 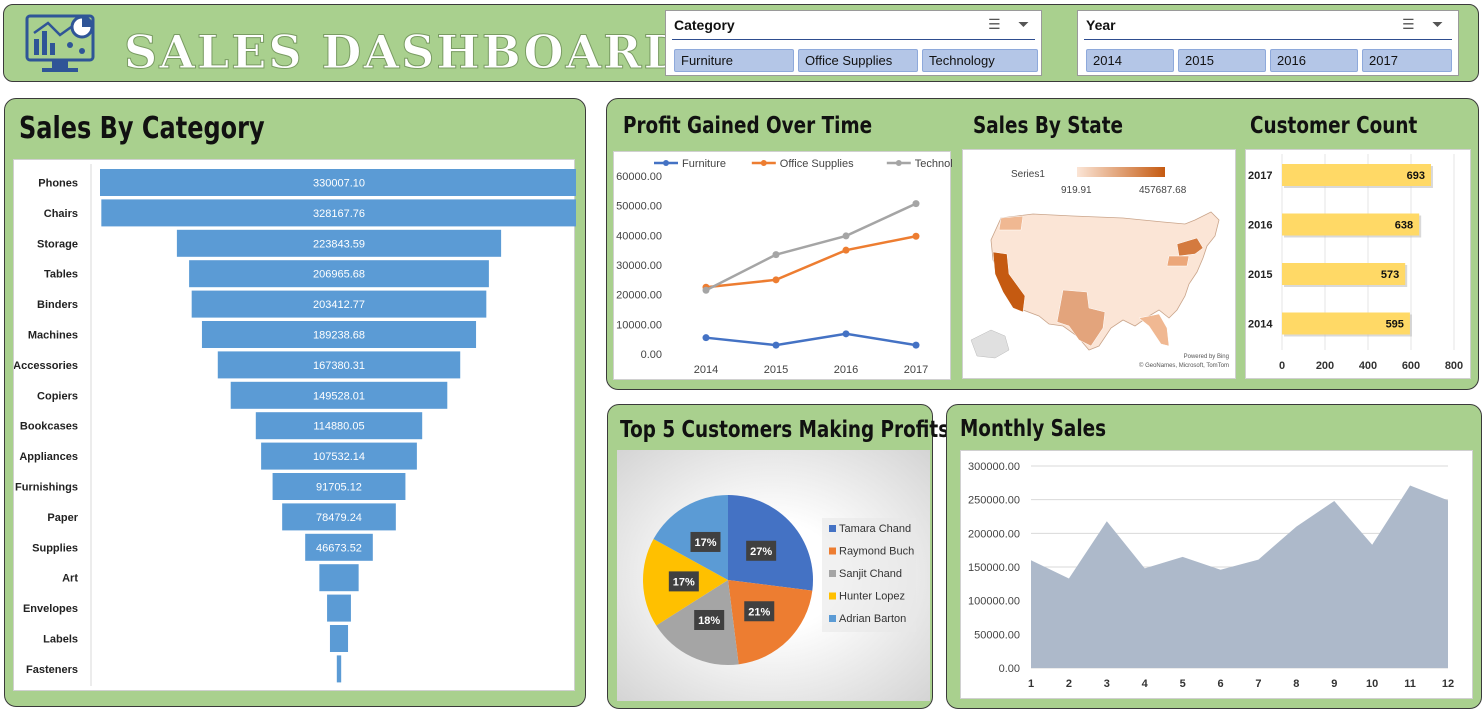 I want to click on slicer-item-2017: 2017, so click(x=1407, y=60).